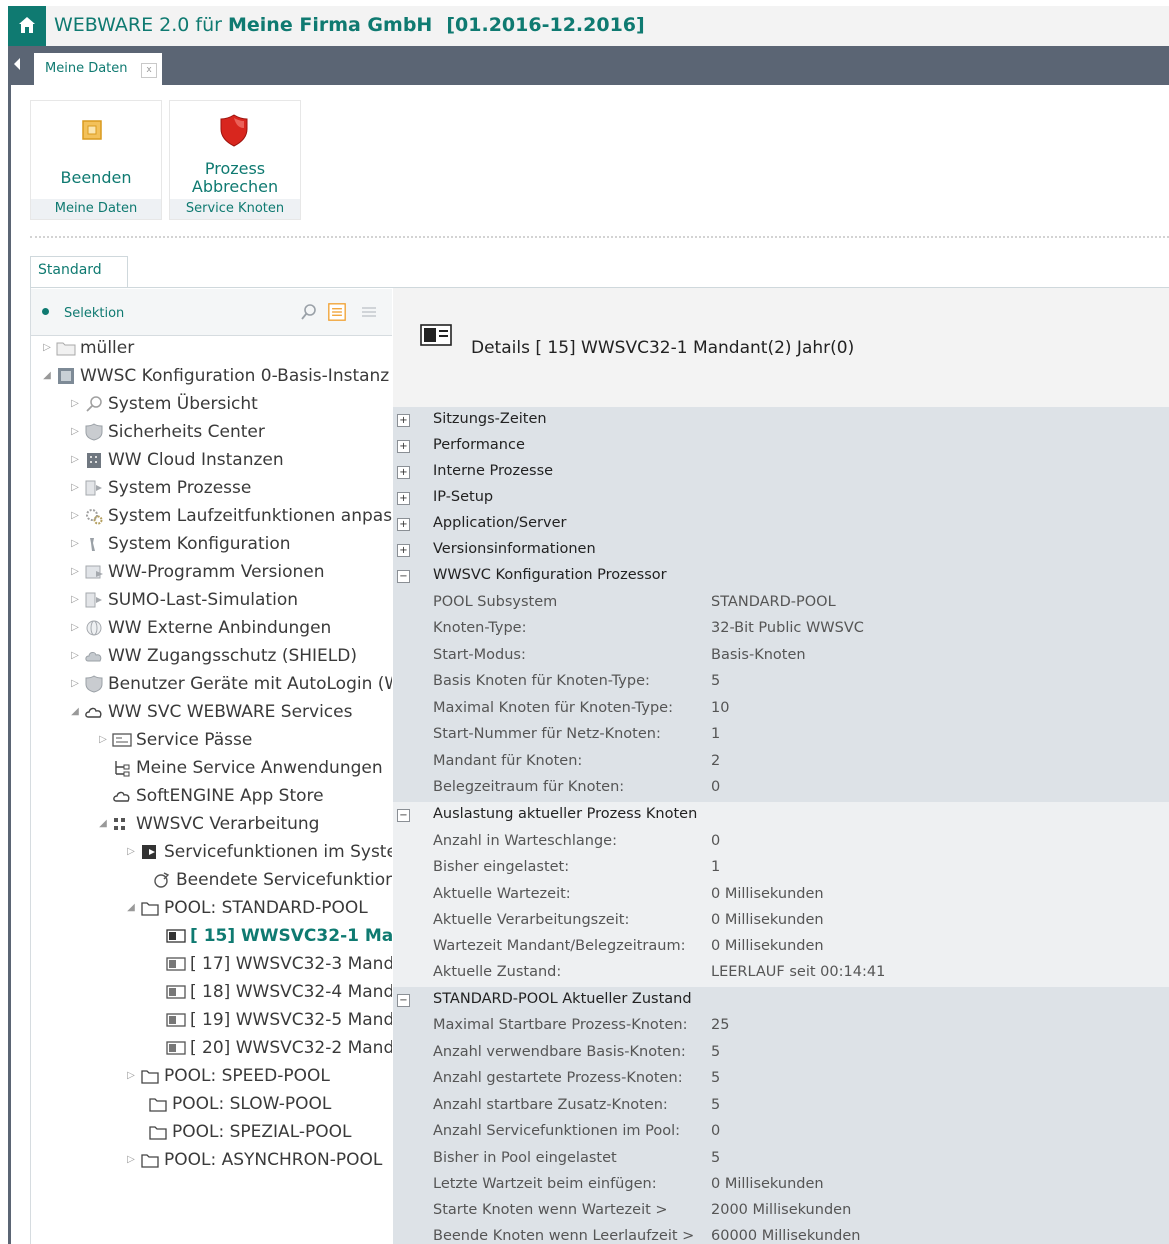 The image size is (1169, 1244). I want to click on detail-row: Start-Nummer für Netz-Knoten: 1, so click(781, 735).